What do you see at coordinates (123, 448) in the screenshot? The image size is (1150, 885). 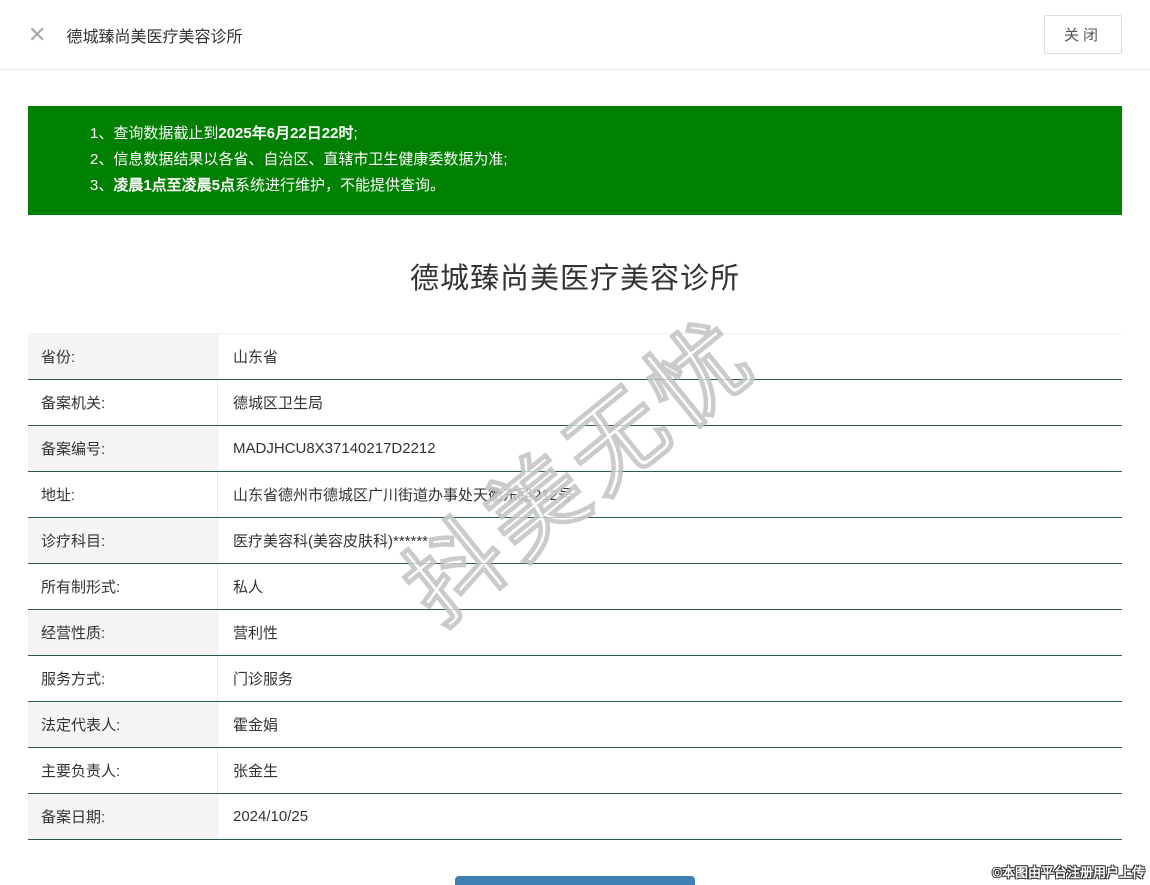 I see `row-label: 备案编号:` at bounding box center [123, 448].